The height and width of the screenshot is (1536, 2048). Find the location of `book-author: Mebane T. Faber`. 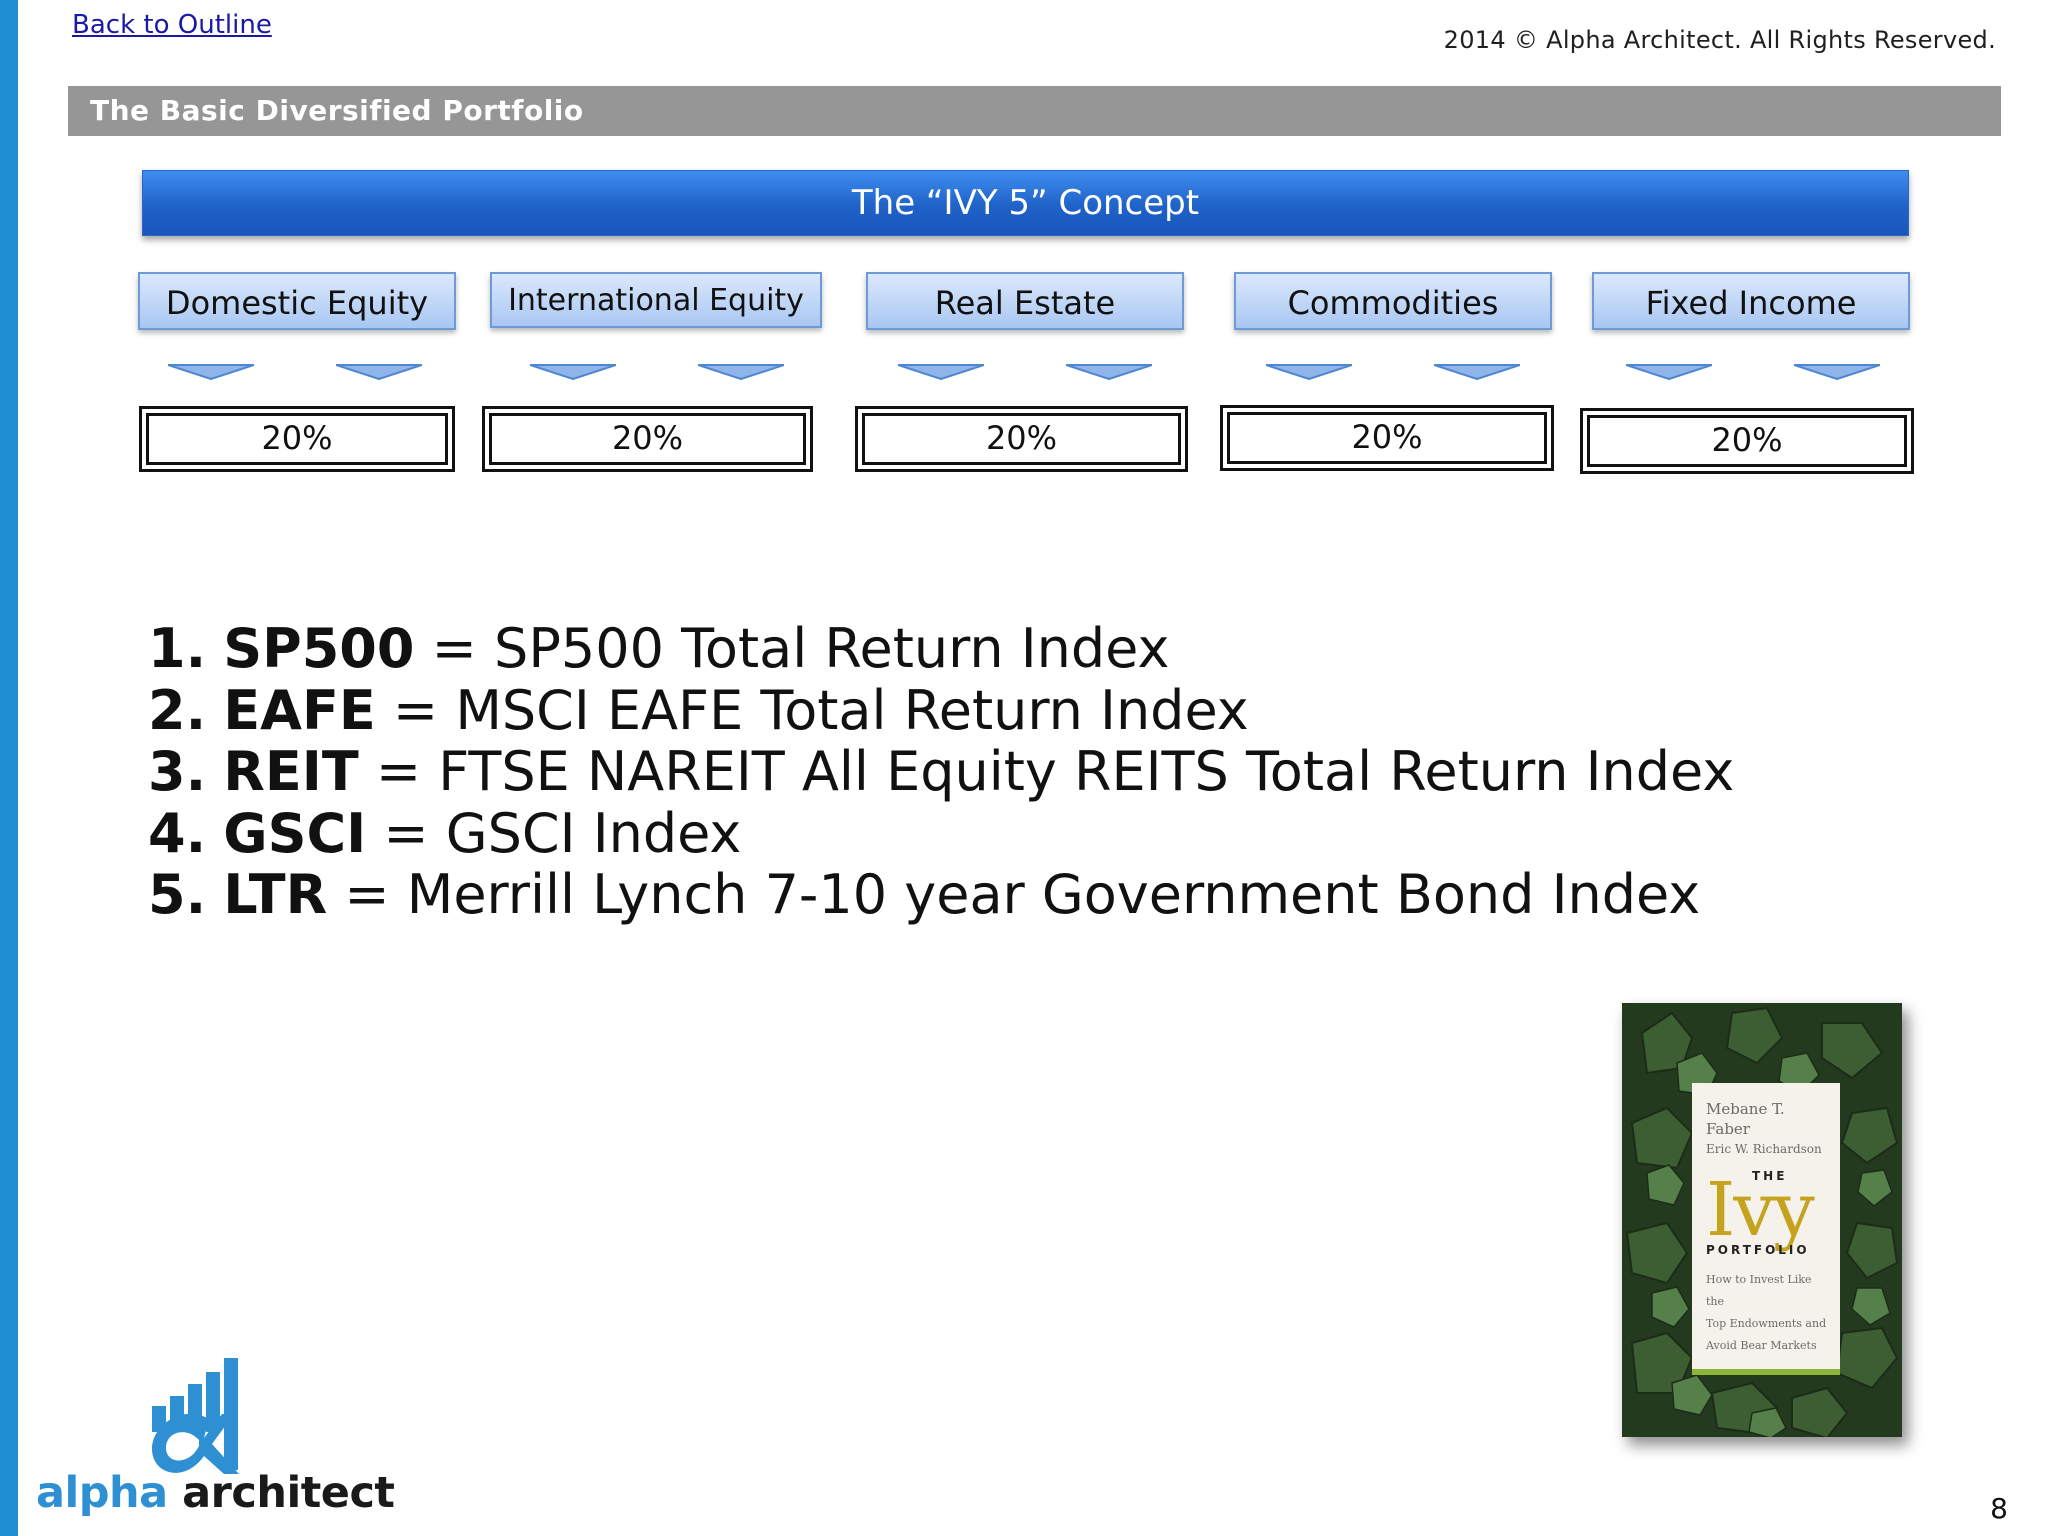

book-author: Mebane T. Faber is located at coordinates (1745, 1119).